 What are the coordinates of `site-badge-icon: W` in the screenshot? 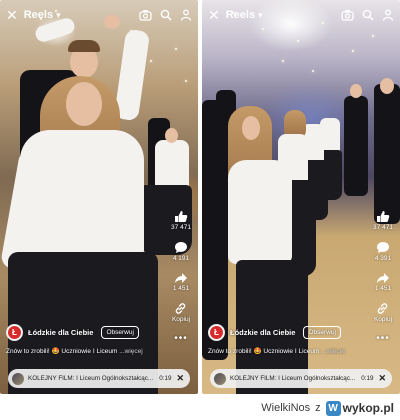 It's located at (333, 408).